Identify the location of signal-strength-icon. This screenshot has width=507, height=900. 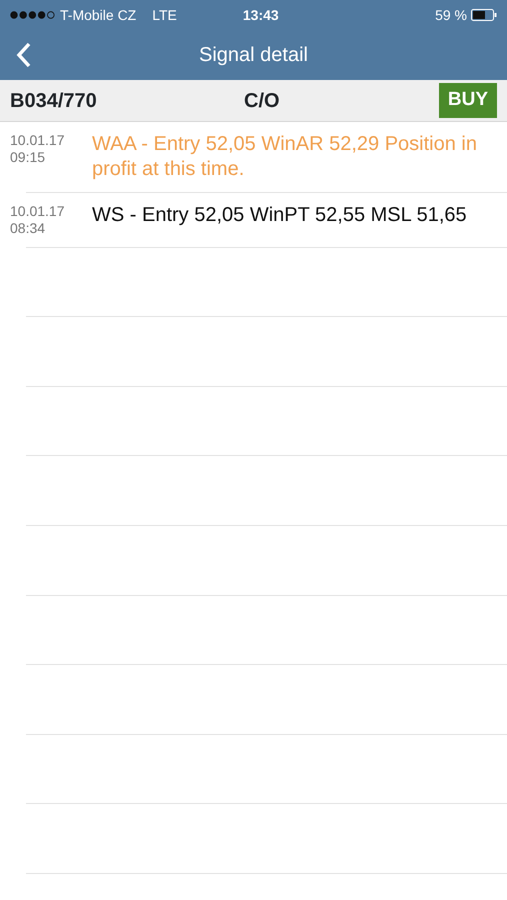
(33, 15).